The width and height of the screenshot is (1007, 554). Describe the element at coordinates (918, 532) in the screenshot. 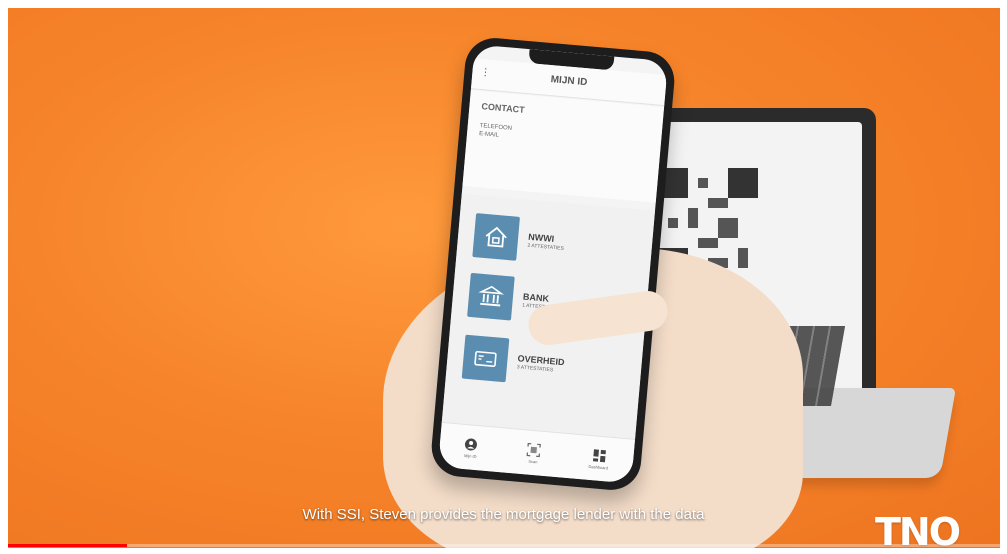

I see `tno-logo: TNO` at that location.